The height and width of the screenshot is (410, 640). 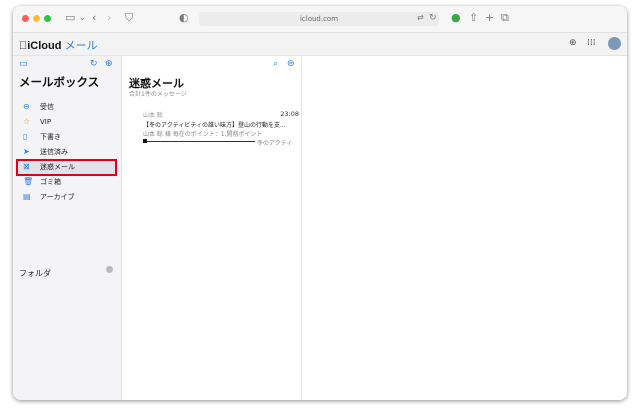 I want to click on reload-icon: ↻, so click(x=433, y=18).